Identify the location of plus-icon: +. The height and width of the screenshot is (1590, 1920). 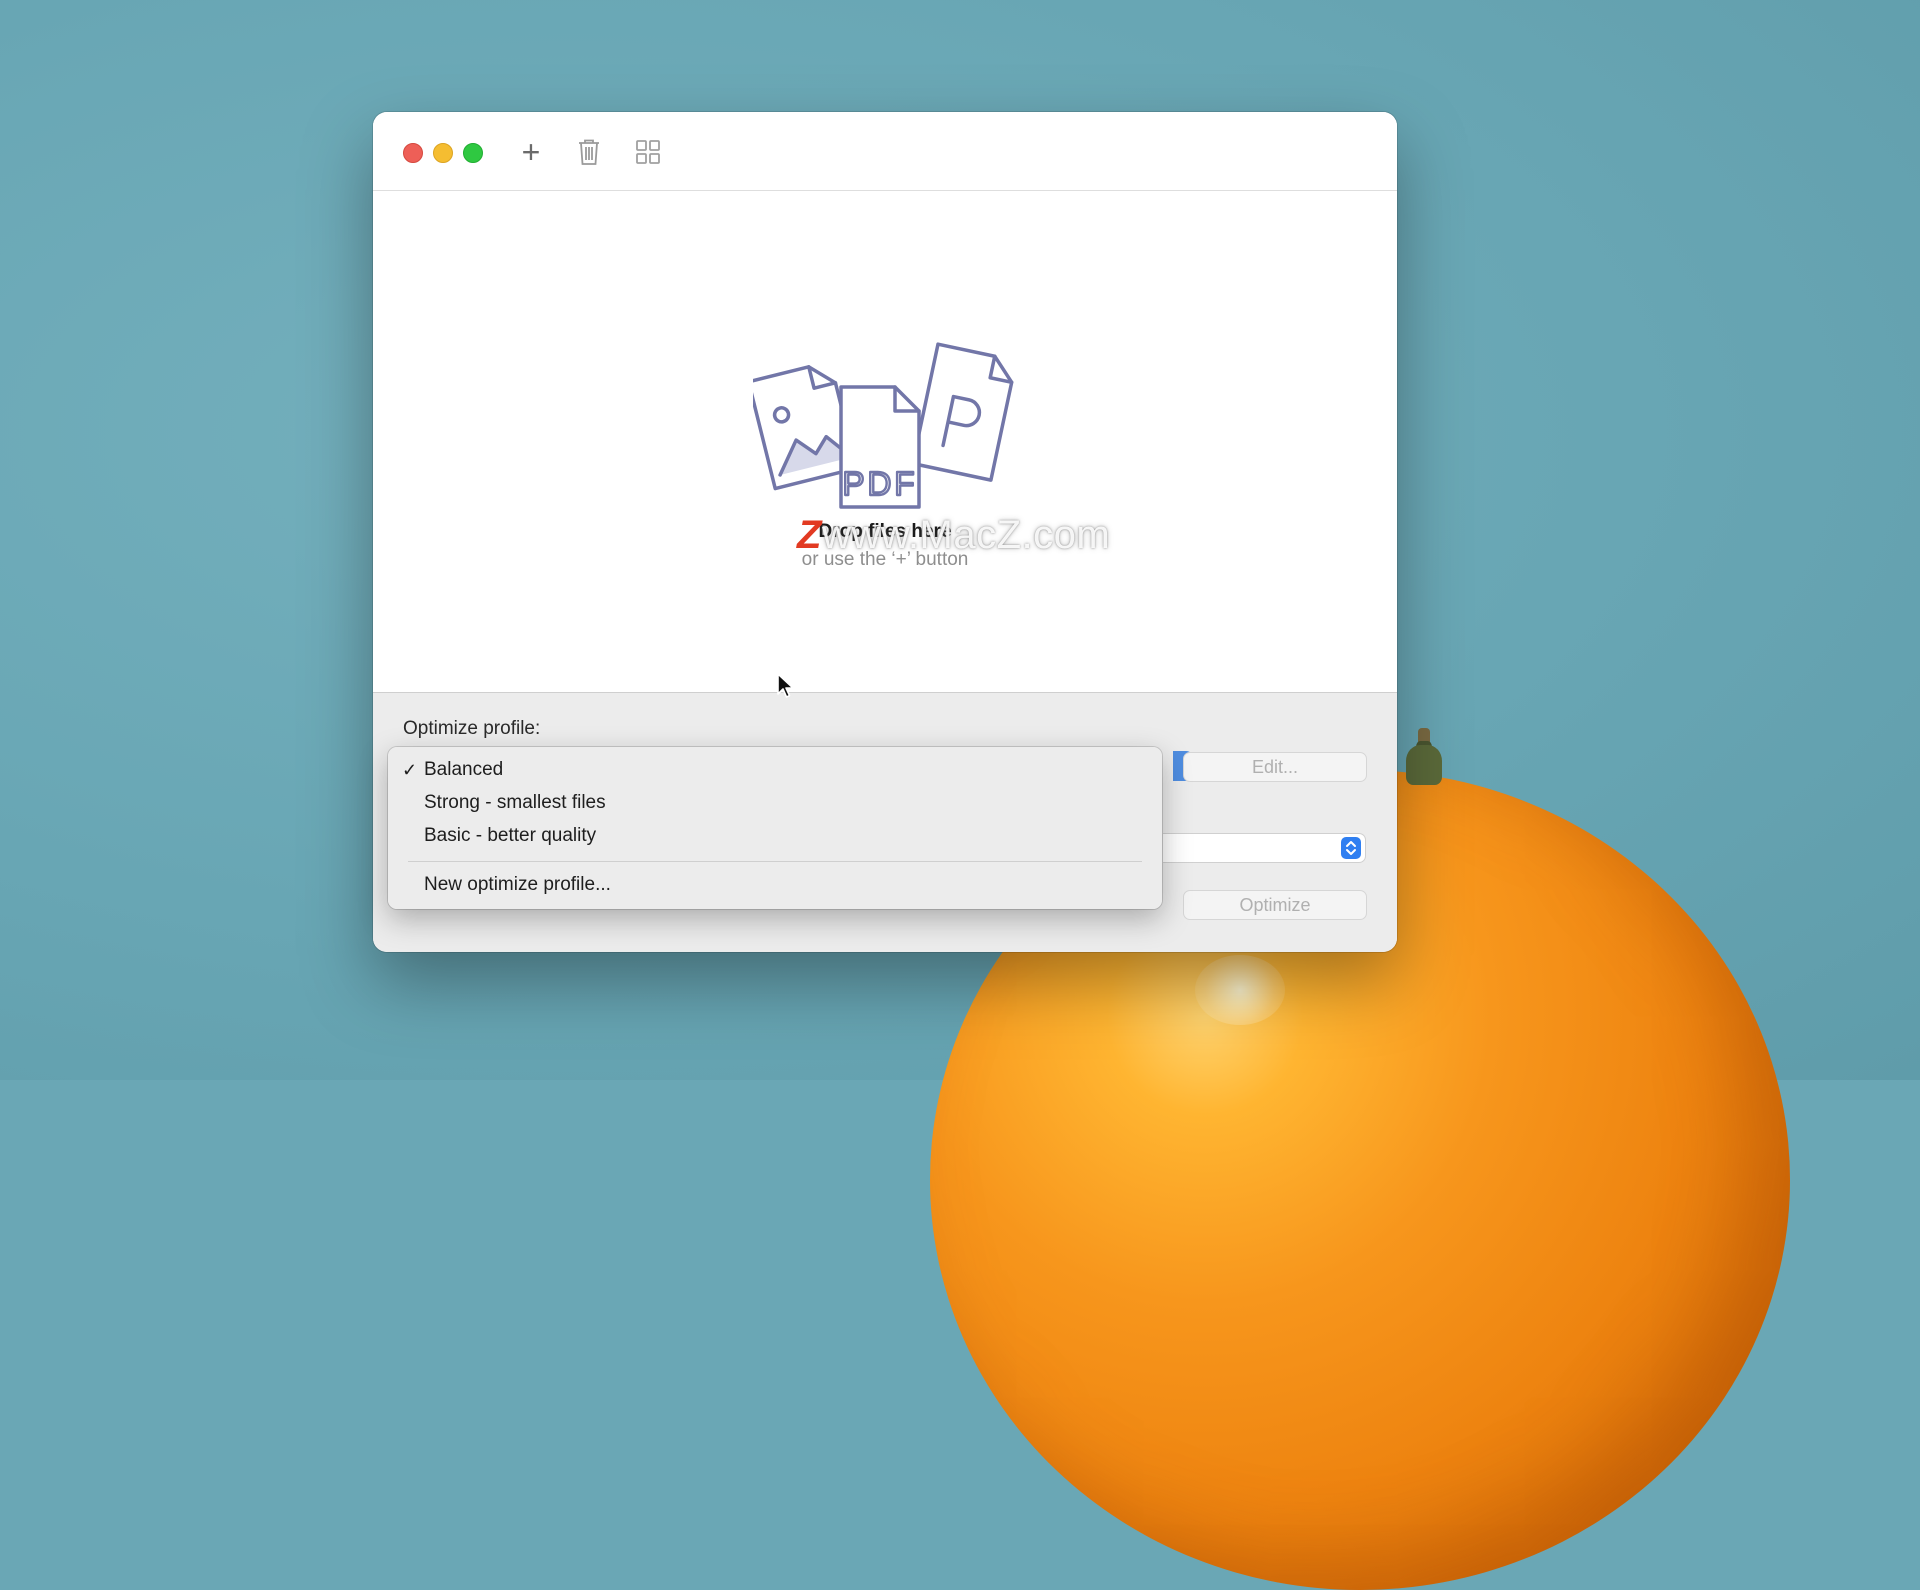
(531, 152).